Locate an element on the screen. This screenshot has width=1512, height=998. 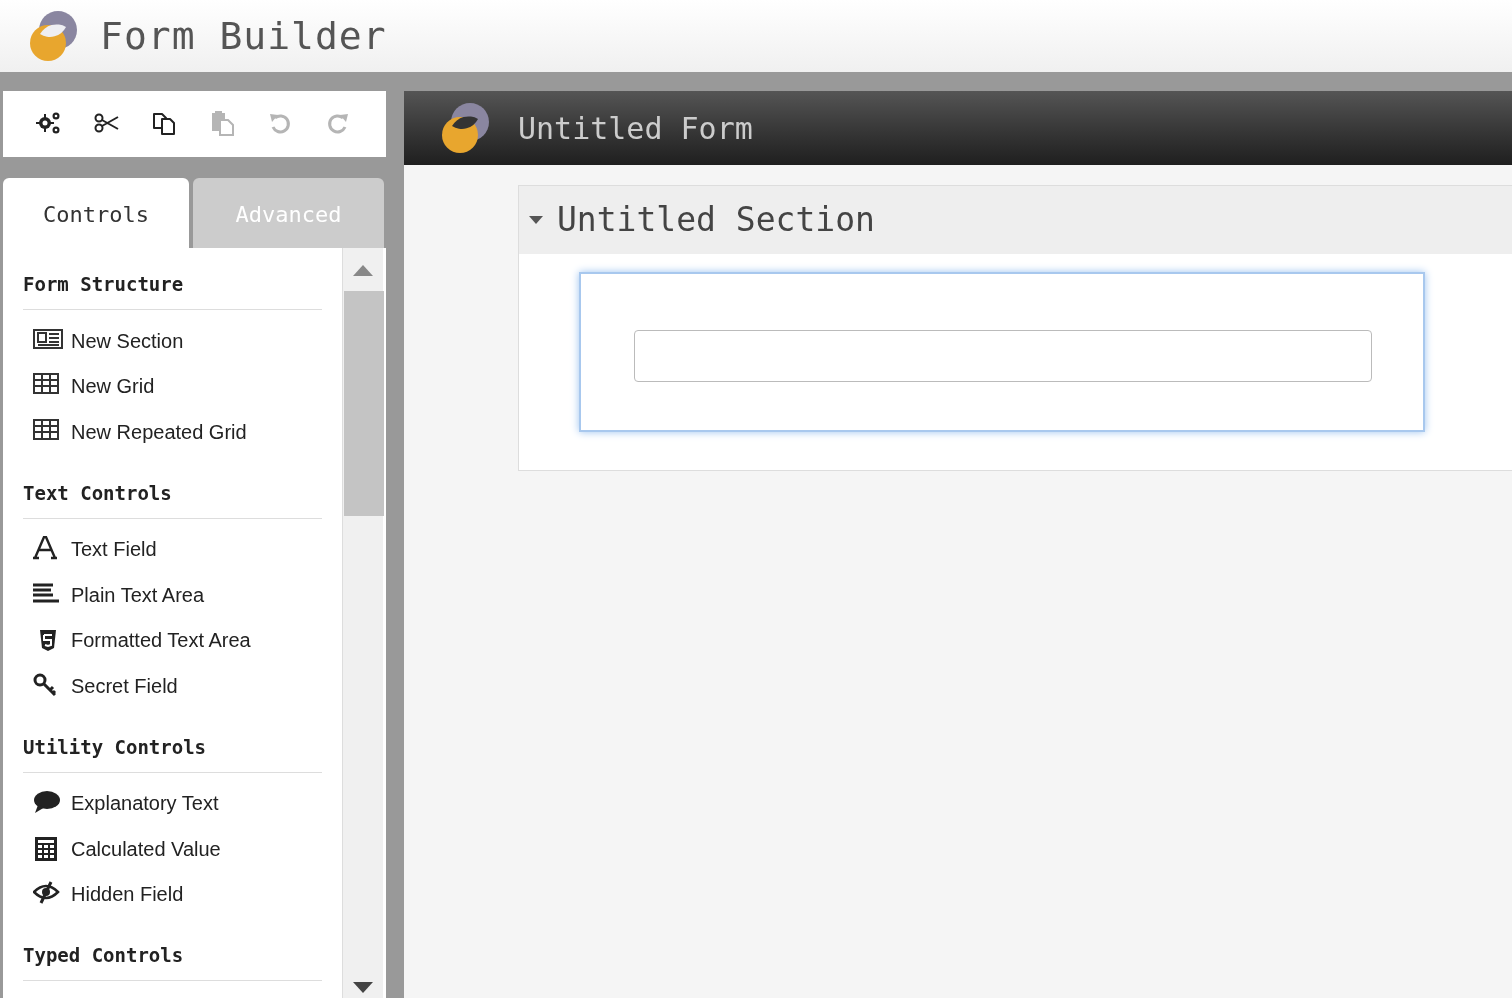
control-item: Formatted Text Area is located at coordinates (172, 640).